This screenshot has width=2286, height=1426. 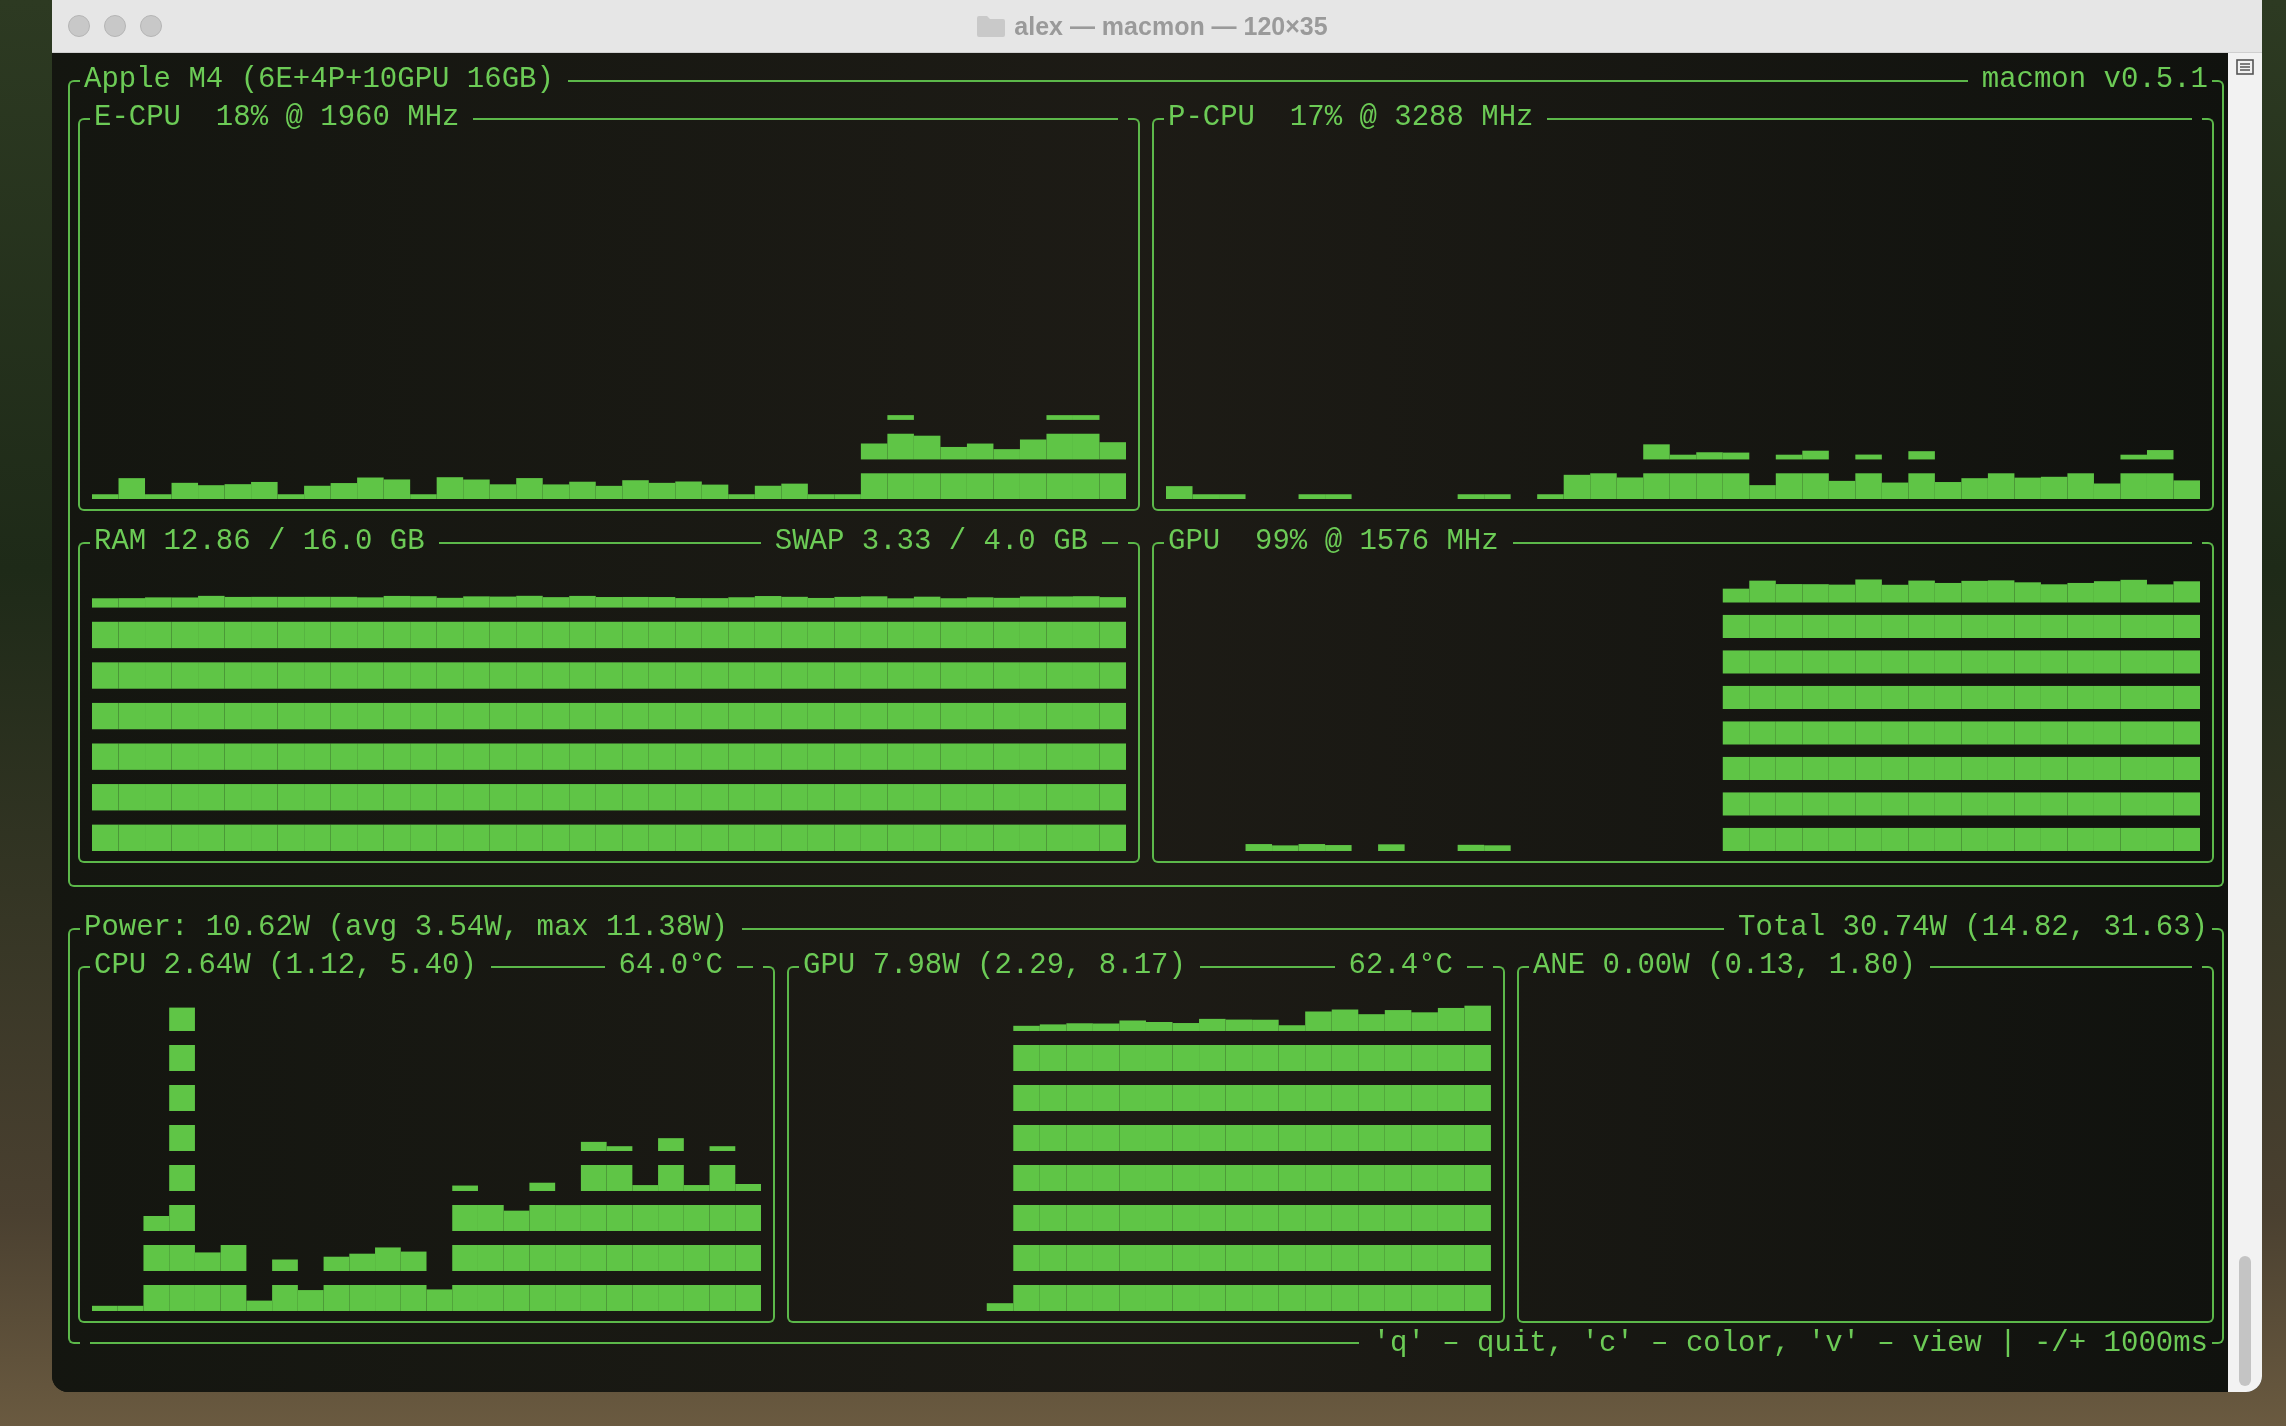 I want to click on panel-reading: 62.4°C, so click(x=1400, y=966).